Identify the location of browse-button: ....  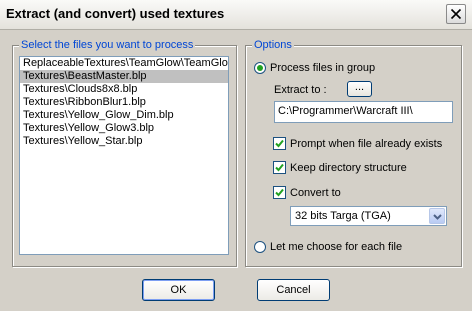
(359, 89).